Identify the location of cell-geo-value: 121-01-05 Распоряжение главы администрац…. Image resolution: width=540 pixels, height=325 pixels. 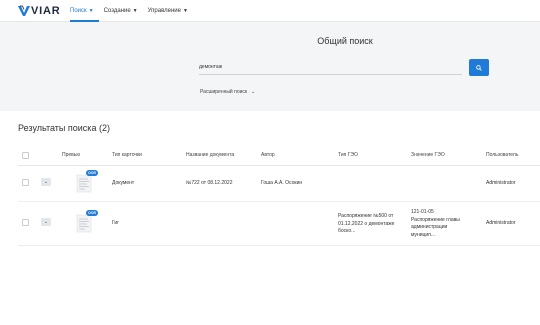
(446, 224).